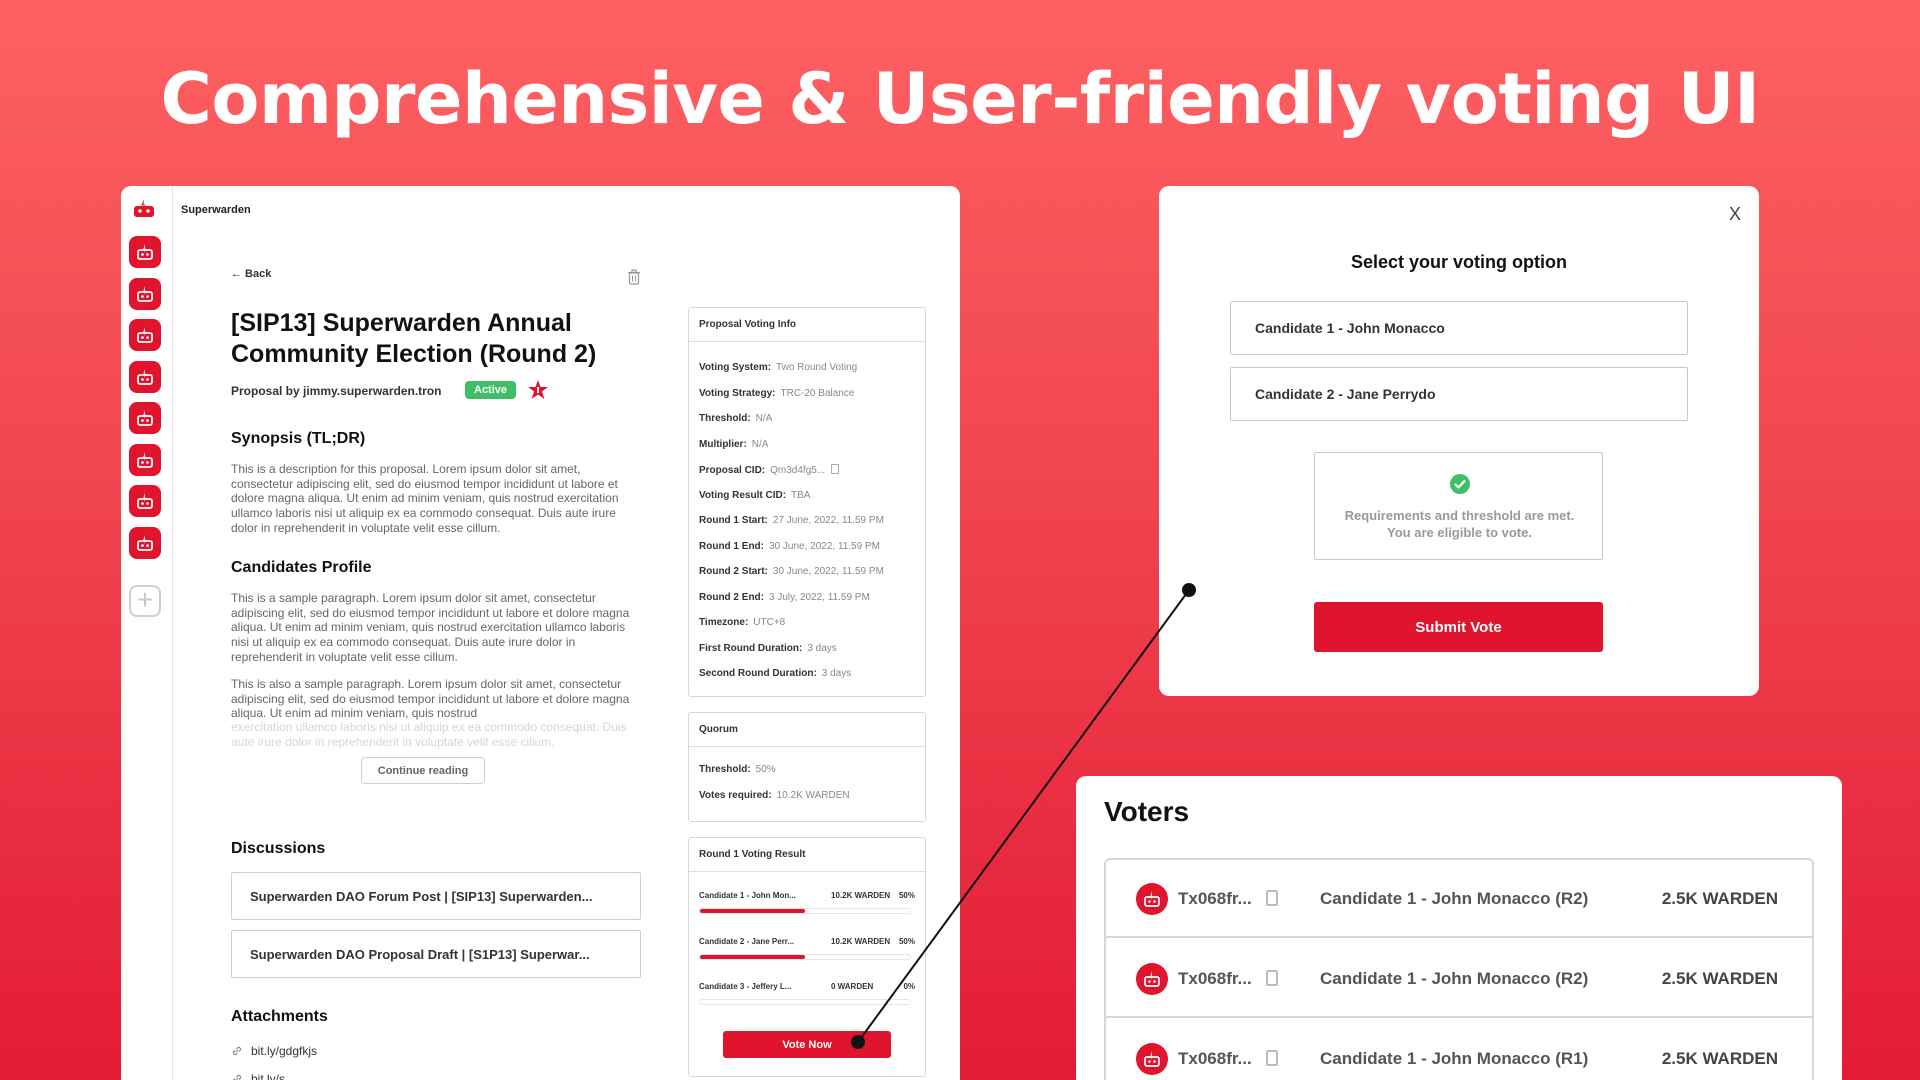 The width and height of the screenshot is (1920, 1080). I want to click on vote-now-button: Vote Now, so click(807, 1044).